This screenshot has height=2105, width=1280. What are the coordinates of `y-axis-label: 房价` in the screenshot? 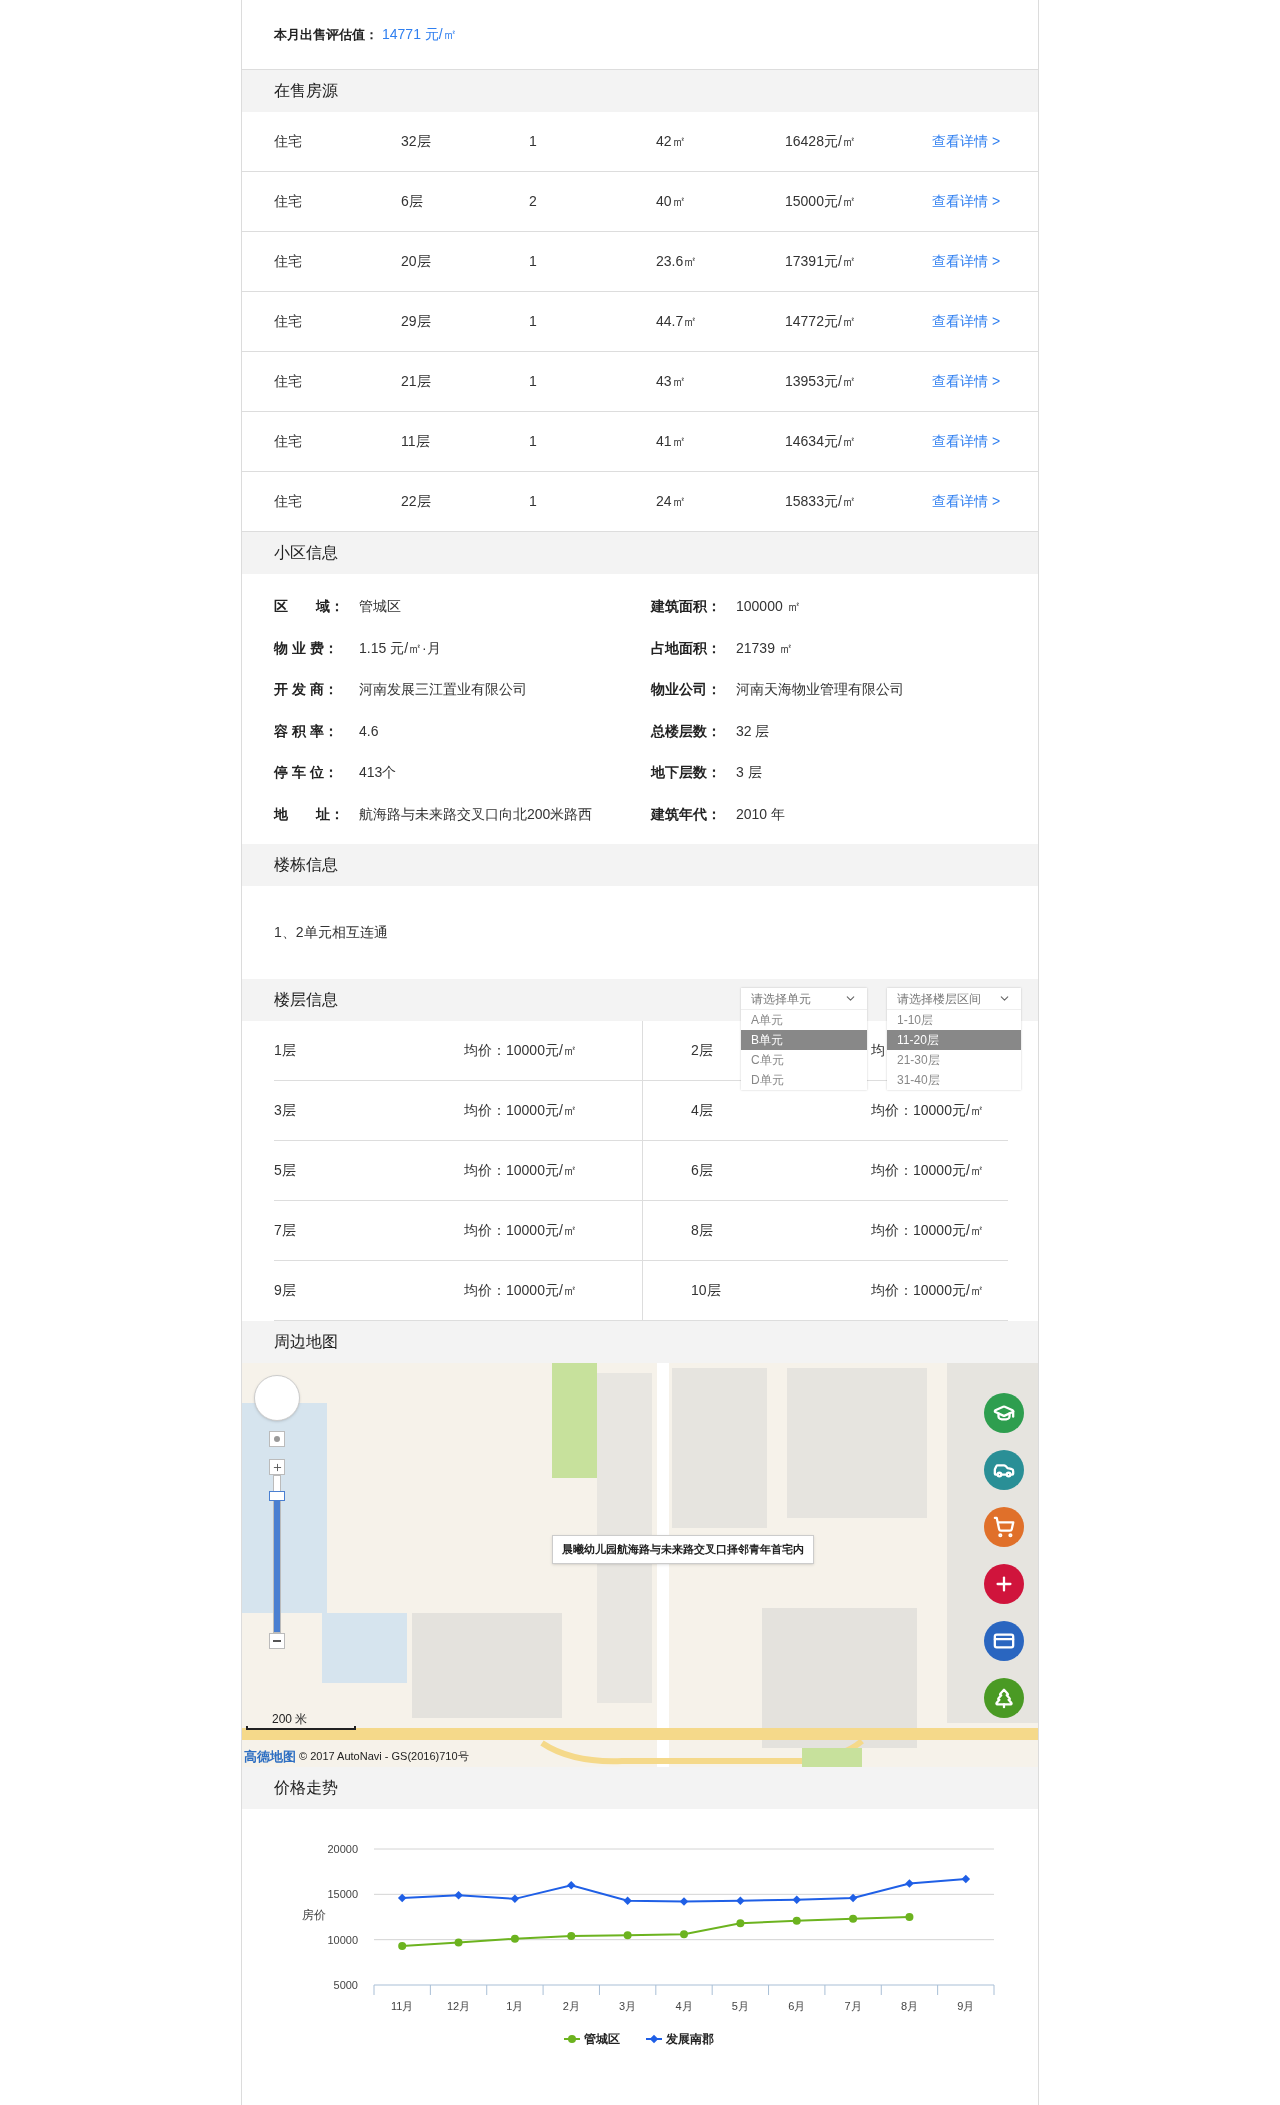 It's located at (314, 1915).